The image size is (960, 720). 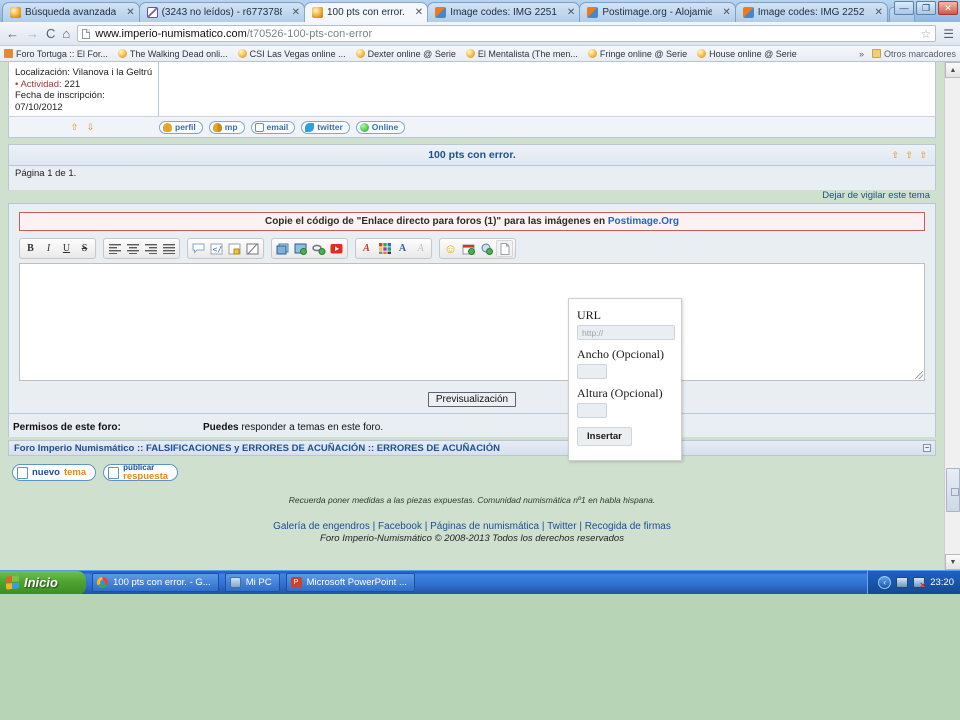 What do you see at coordinates (66, 33) in the screenshot?
I see `home-icon: ⌂` at bounding box center [66, 33].